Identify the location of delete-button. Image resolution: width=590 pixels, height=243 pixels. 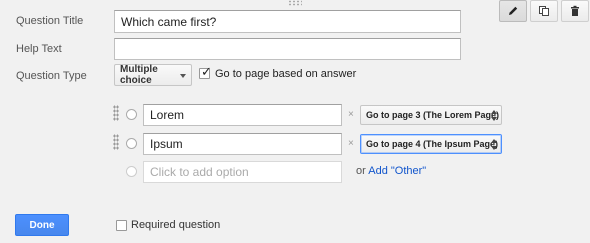
(575, 11).